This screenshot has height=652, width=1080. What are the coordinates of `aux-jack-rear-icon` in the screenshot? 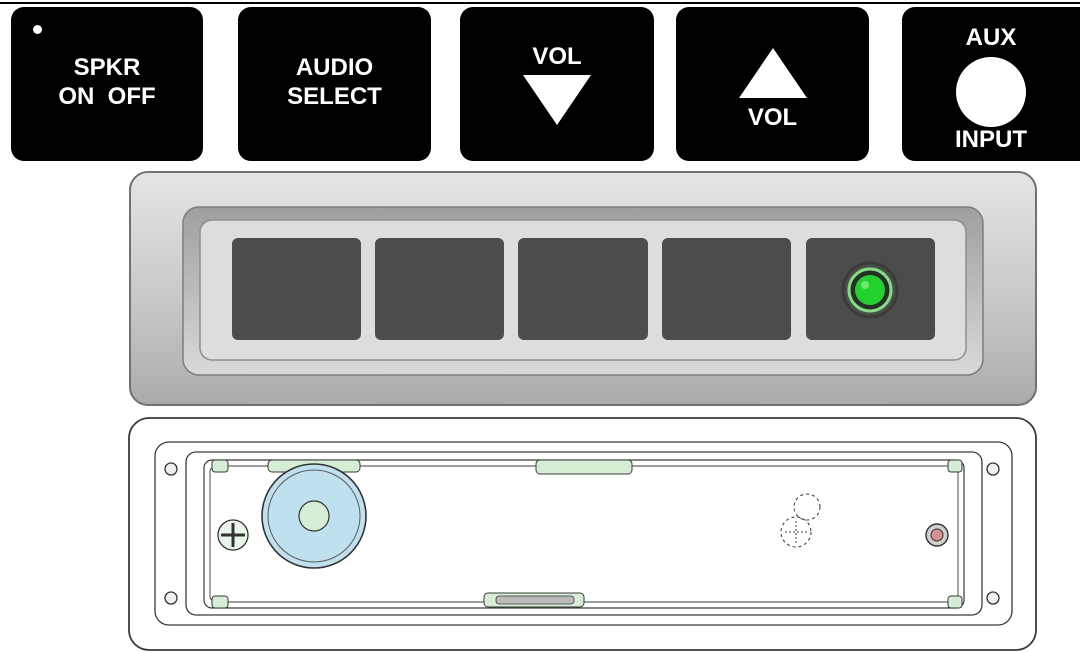 It's located at (937, 535).